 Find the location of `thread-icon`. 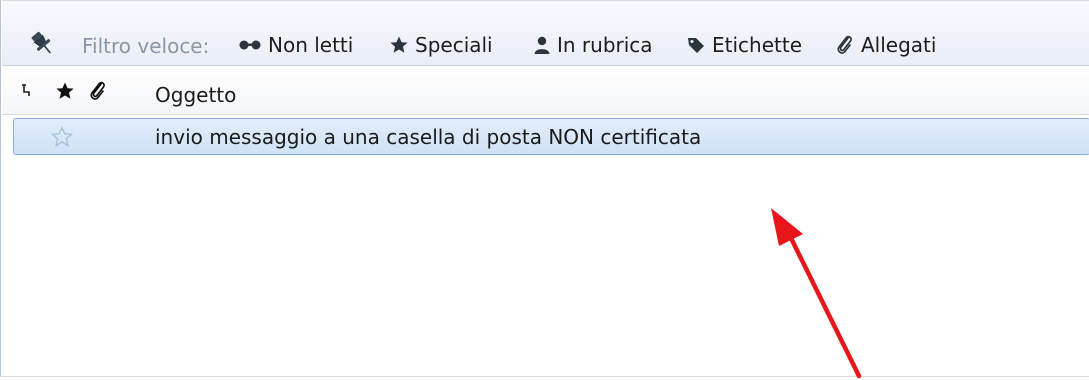

thread-icon is located at coordinates (26, 90).